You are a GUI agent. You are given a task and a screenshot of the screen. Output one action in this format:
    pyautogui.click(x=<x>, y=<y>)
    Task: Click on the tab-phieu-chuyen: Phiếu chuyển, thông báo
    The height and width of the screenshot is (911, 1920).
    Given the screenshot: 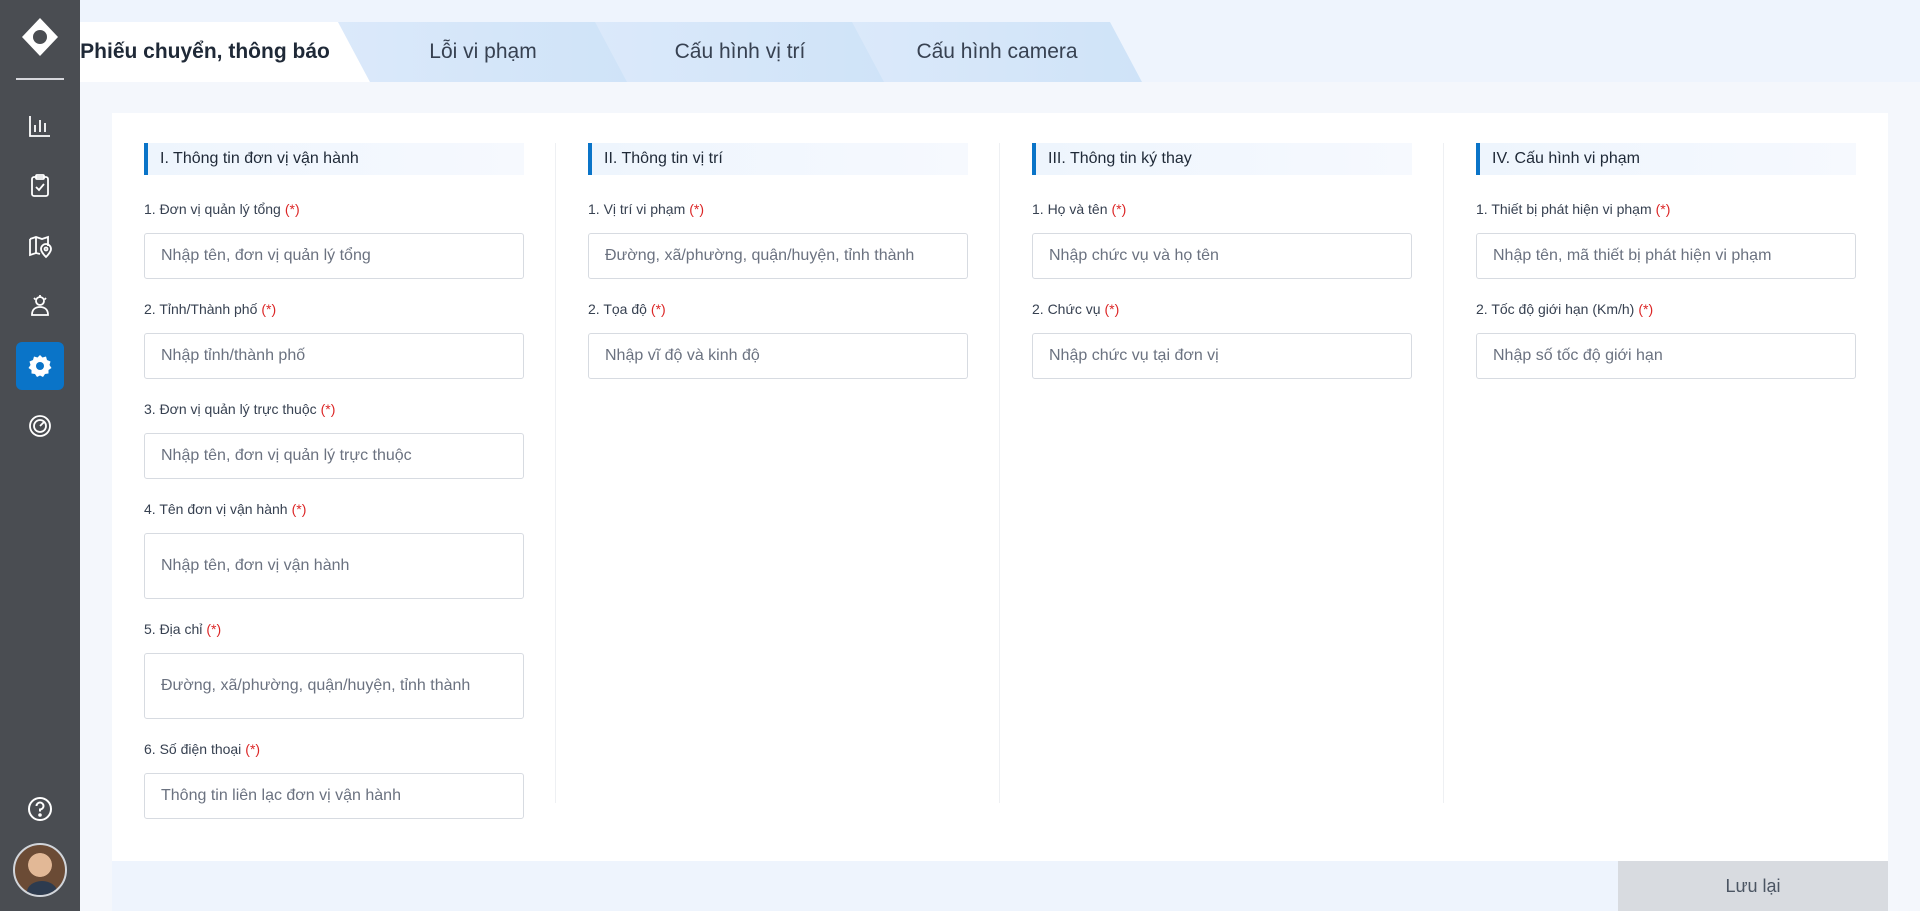 What is the action you would take?
    pyautogui.click(x=225, y=52)
    